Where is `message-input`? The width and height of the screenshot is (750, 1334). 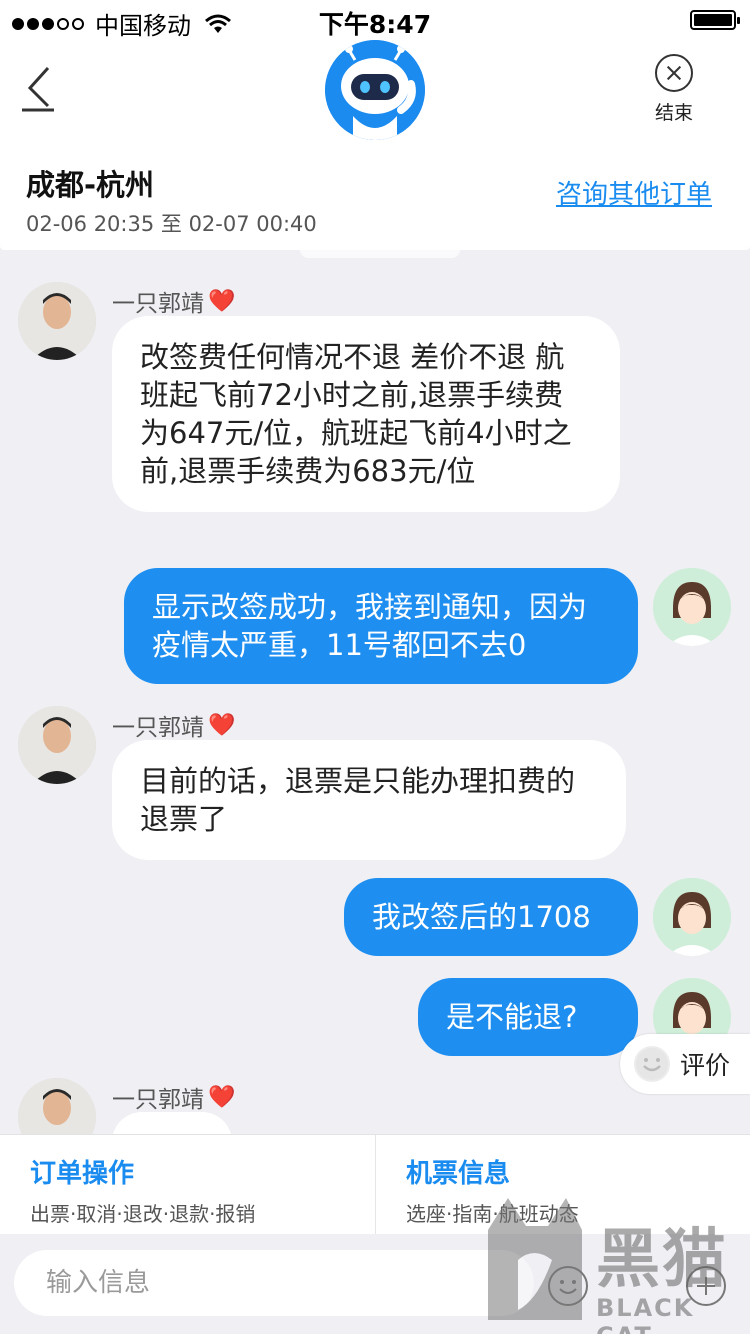 message-input is located at coordinates (274, 1283).